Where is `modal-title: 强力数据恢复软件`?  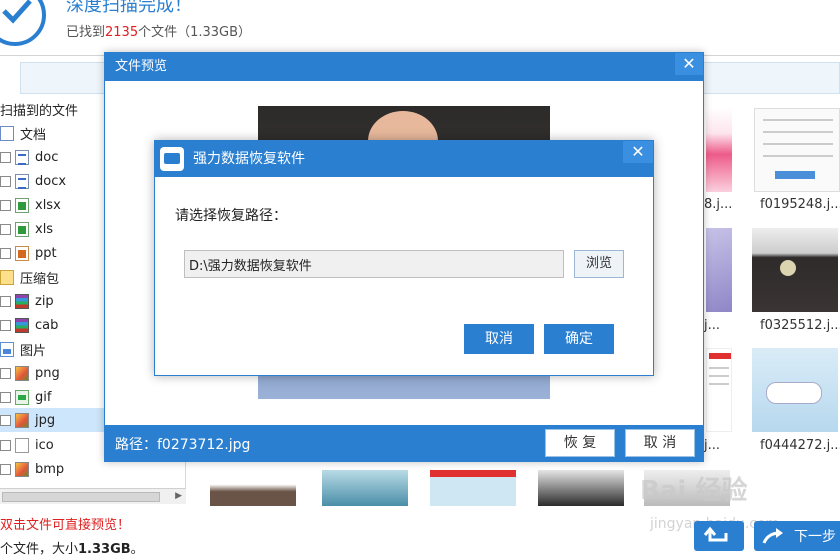 modal-title: 强力数据恢复软件 is located at coordinates (404, 159).